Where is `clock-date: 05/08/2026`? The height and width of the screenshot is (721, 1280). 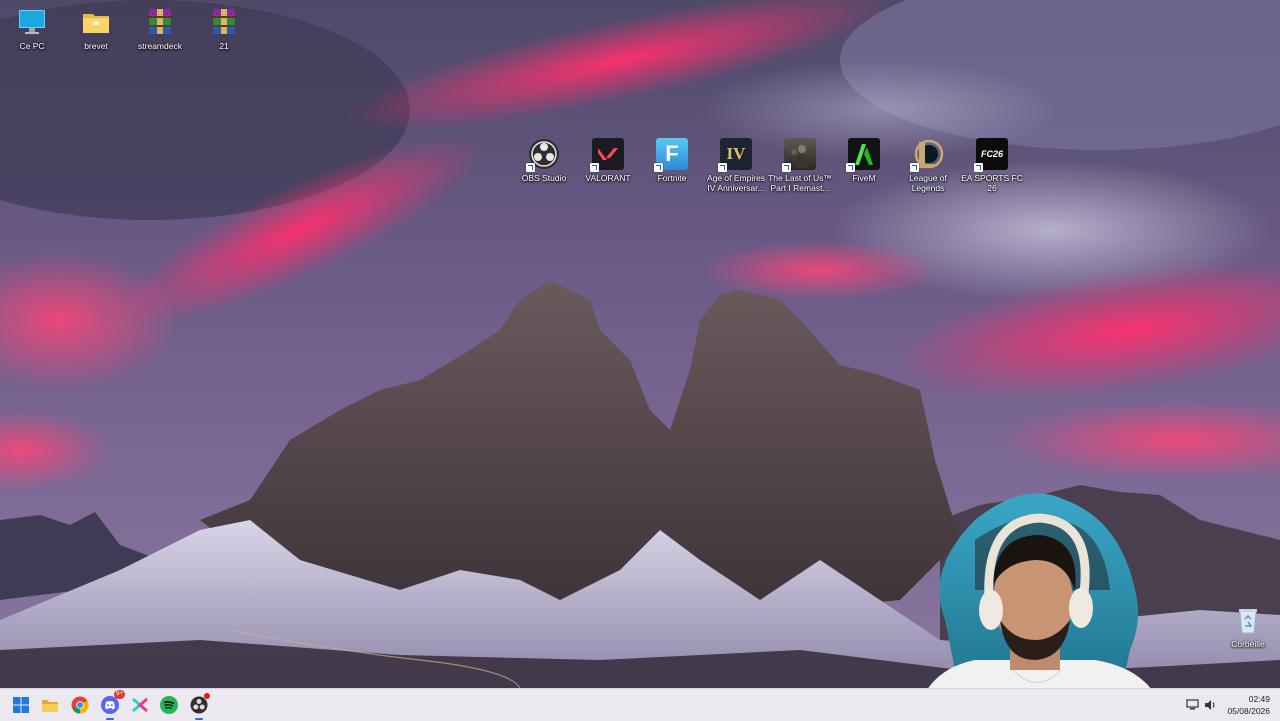 clock-date: 05/08/2026 is located at coordinates (1248, 711).